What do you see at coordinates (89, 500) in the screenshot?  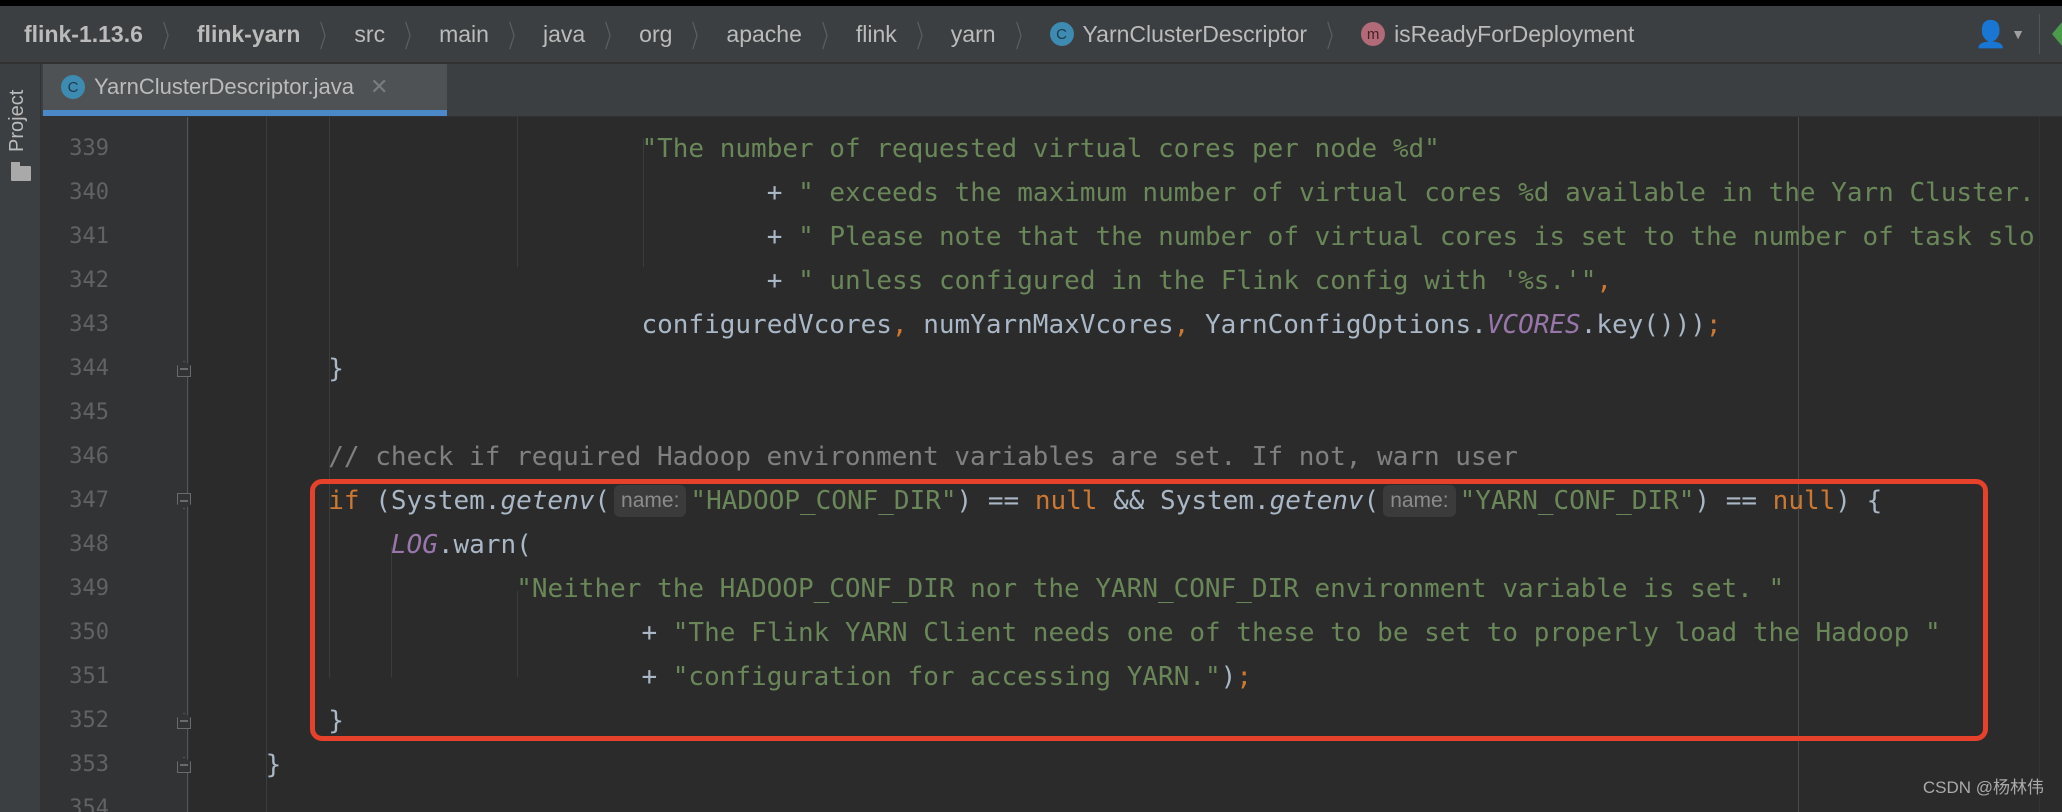 I see `line-number: 347` at bounding box center [89, 500].